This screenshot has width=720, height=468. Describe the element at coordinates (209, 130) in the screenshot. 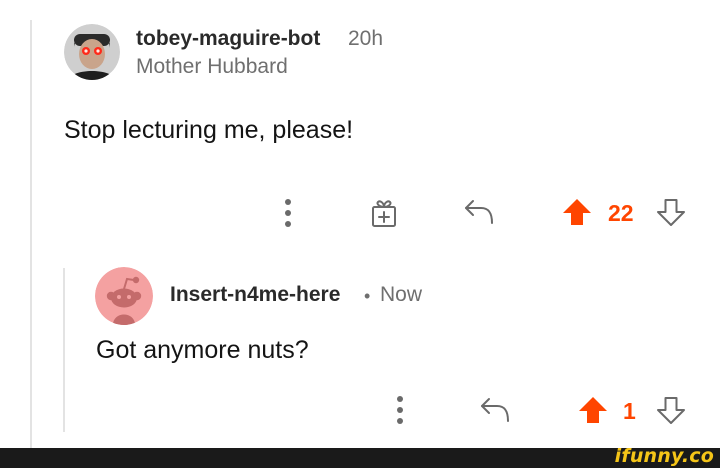

I see `parent-comment-body: Stop lecturing me, please!` at that location.